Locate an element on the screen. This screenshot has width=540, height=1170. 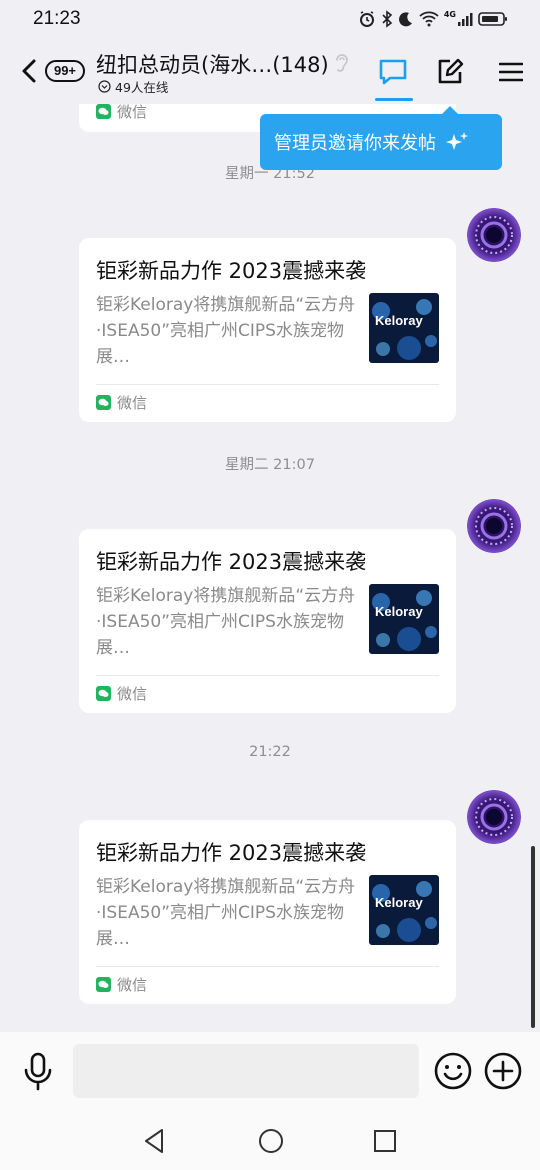
online-status: 49人在线 is located at coordinates (133, 86).